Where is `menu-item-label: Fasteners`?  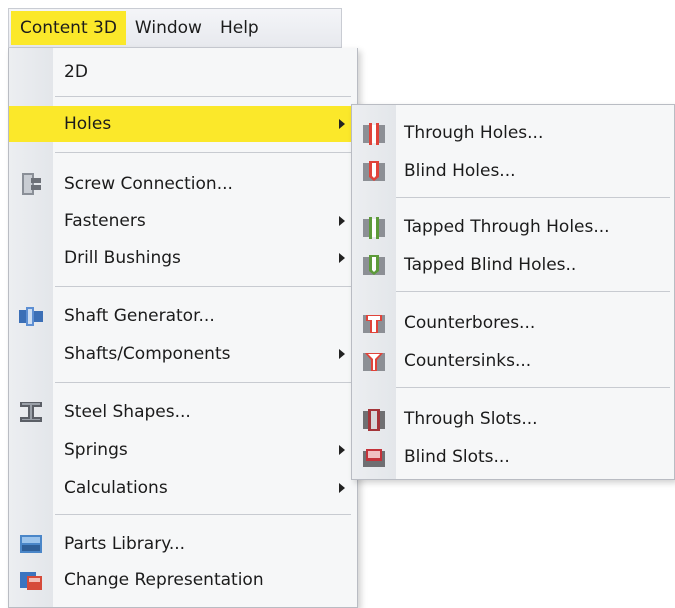 menu-item-label: Fasteners is located at coordinates (105, 221).